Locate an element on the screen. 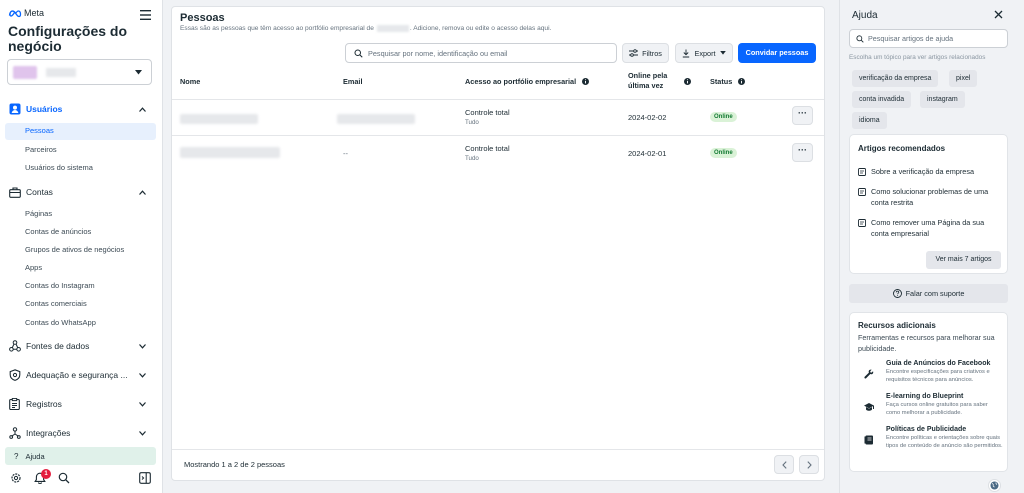 The height and width of the screenshot is (493, 1024). topic-chip: idioma is located at coordinates (869, 120).